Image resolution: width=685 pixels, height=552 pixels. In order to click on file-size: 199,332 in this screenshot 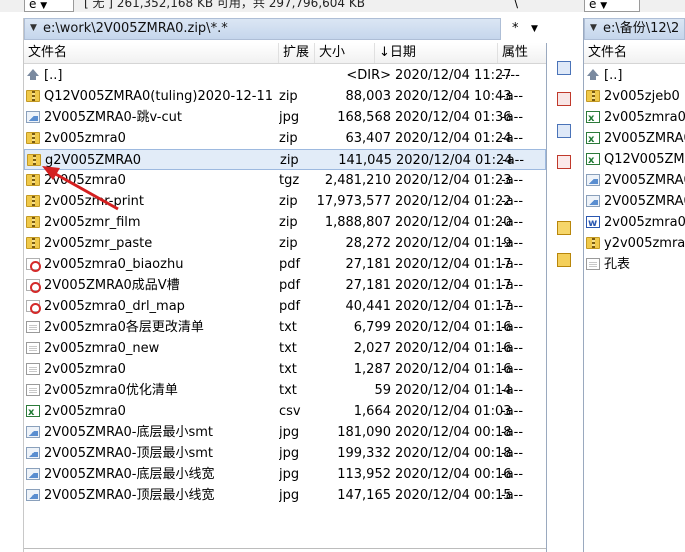, I will do `click(364, 453)`.